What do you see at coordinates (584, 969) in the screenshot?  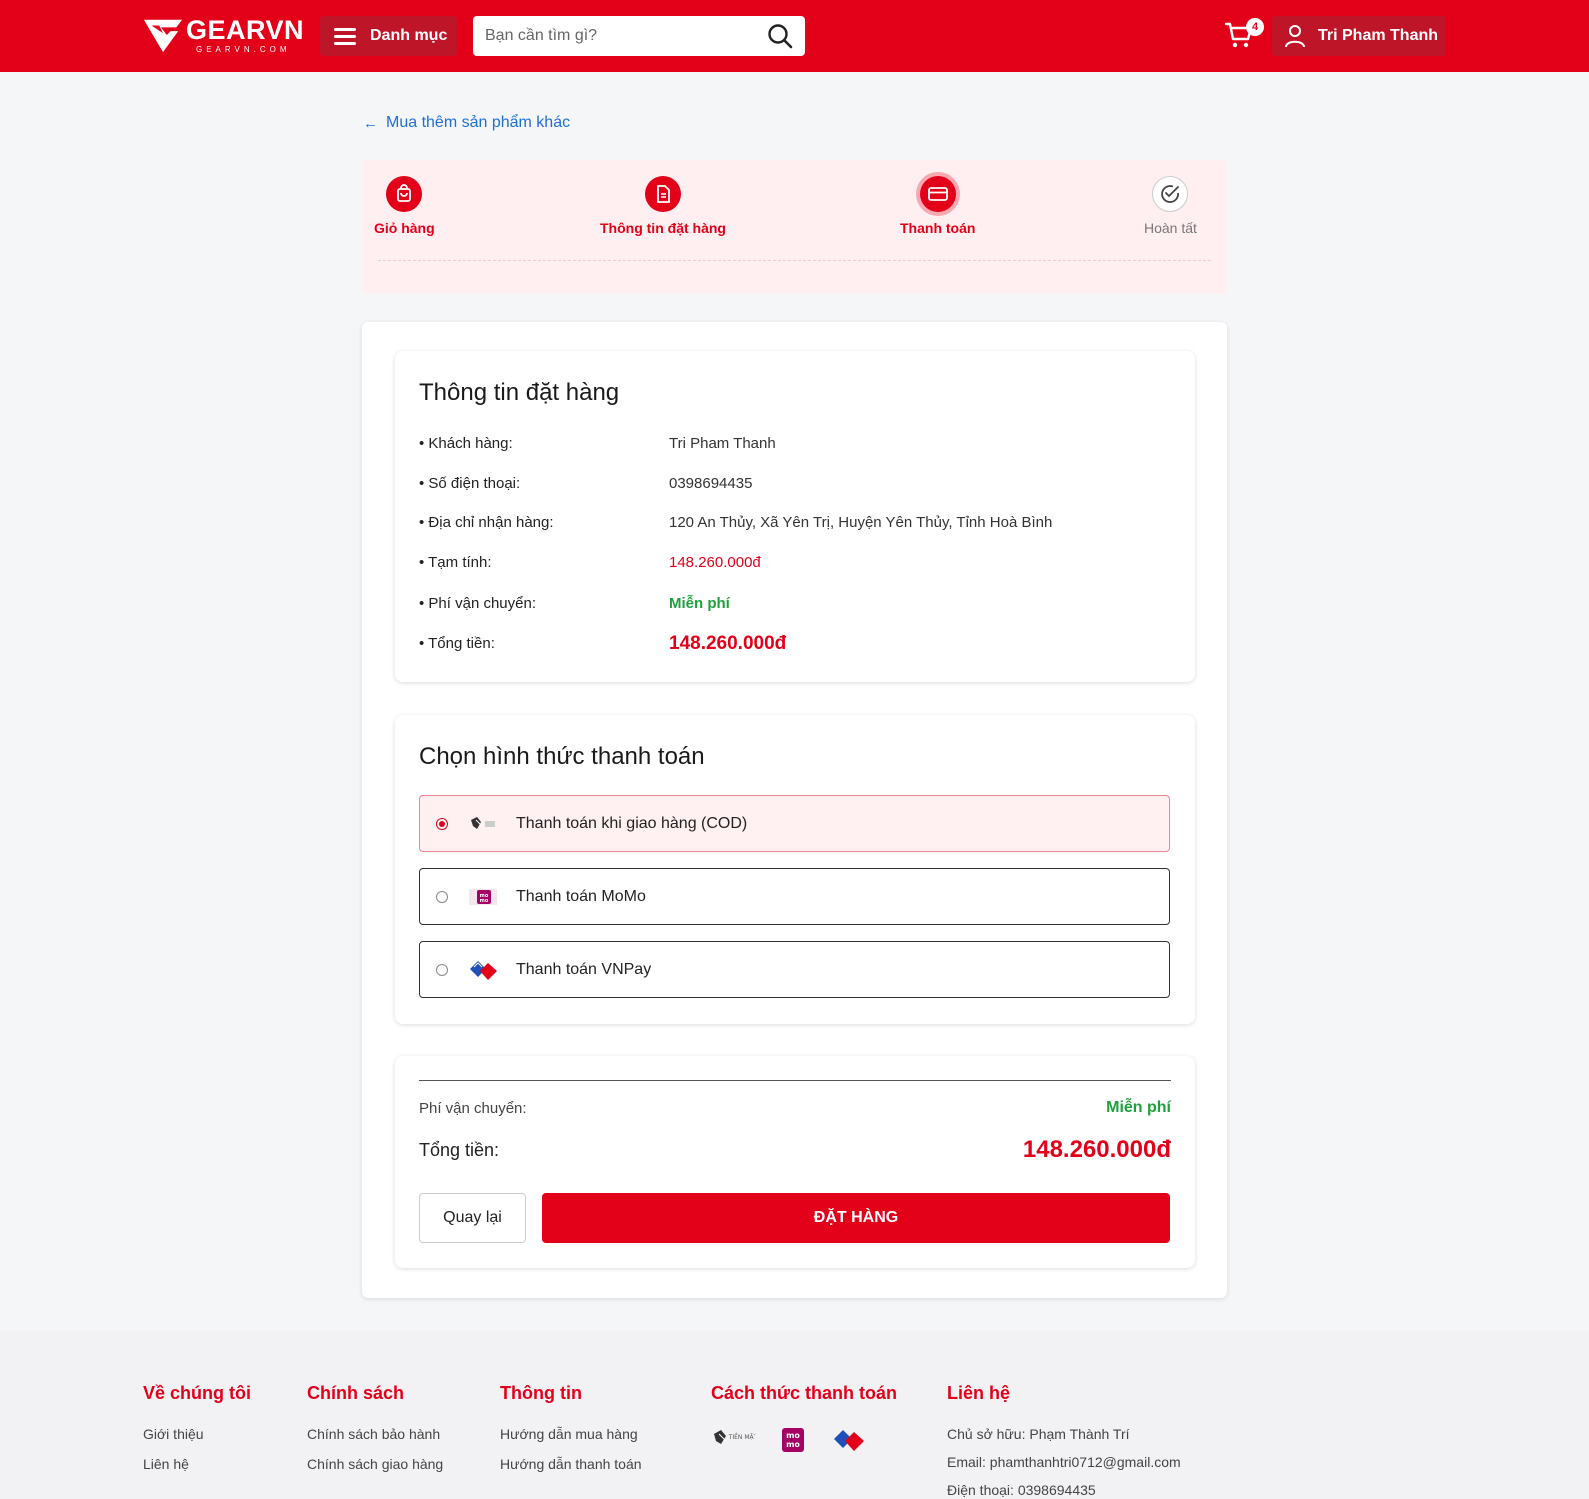 I see `payment-vnpay-label: Thanh toán VNPay` at bounding box center [584, 969].